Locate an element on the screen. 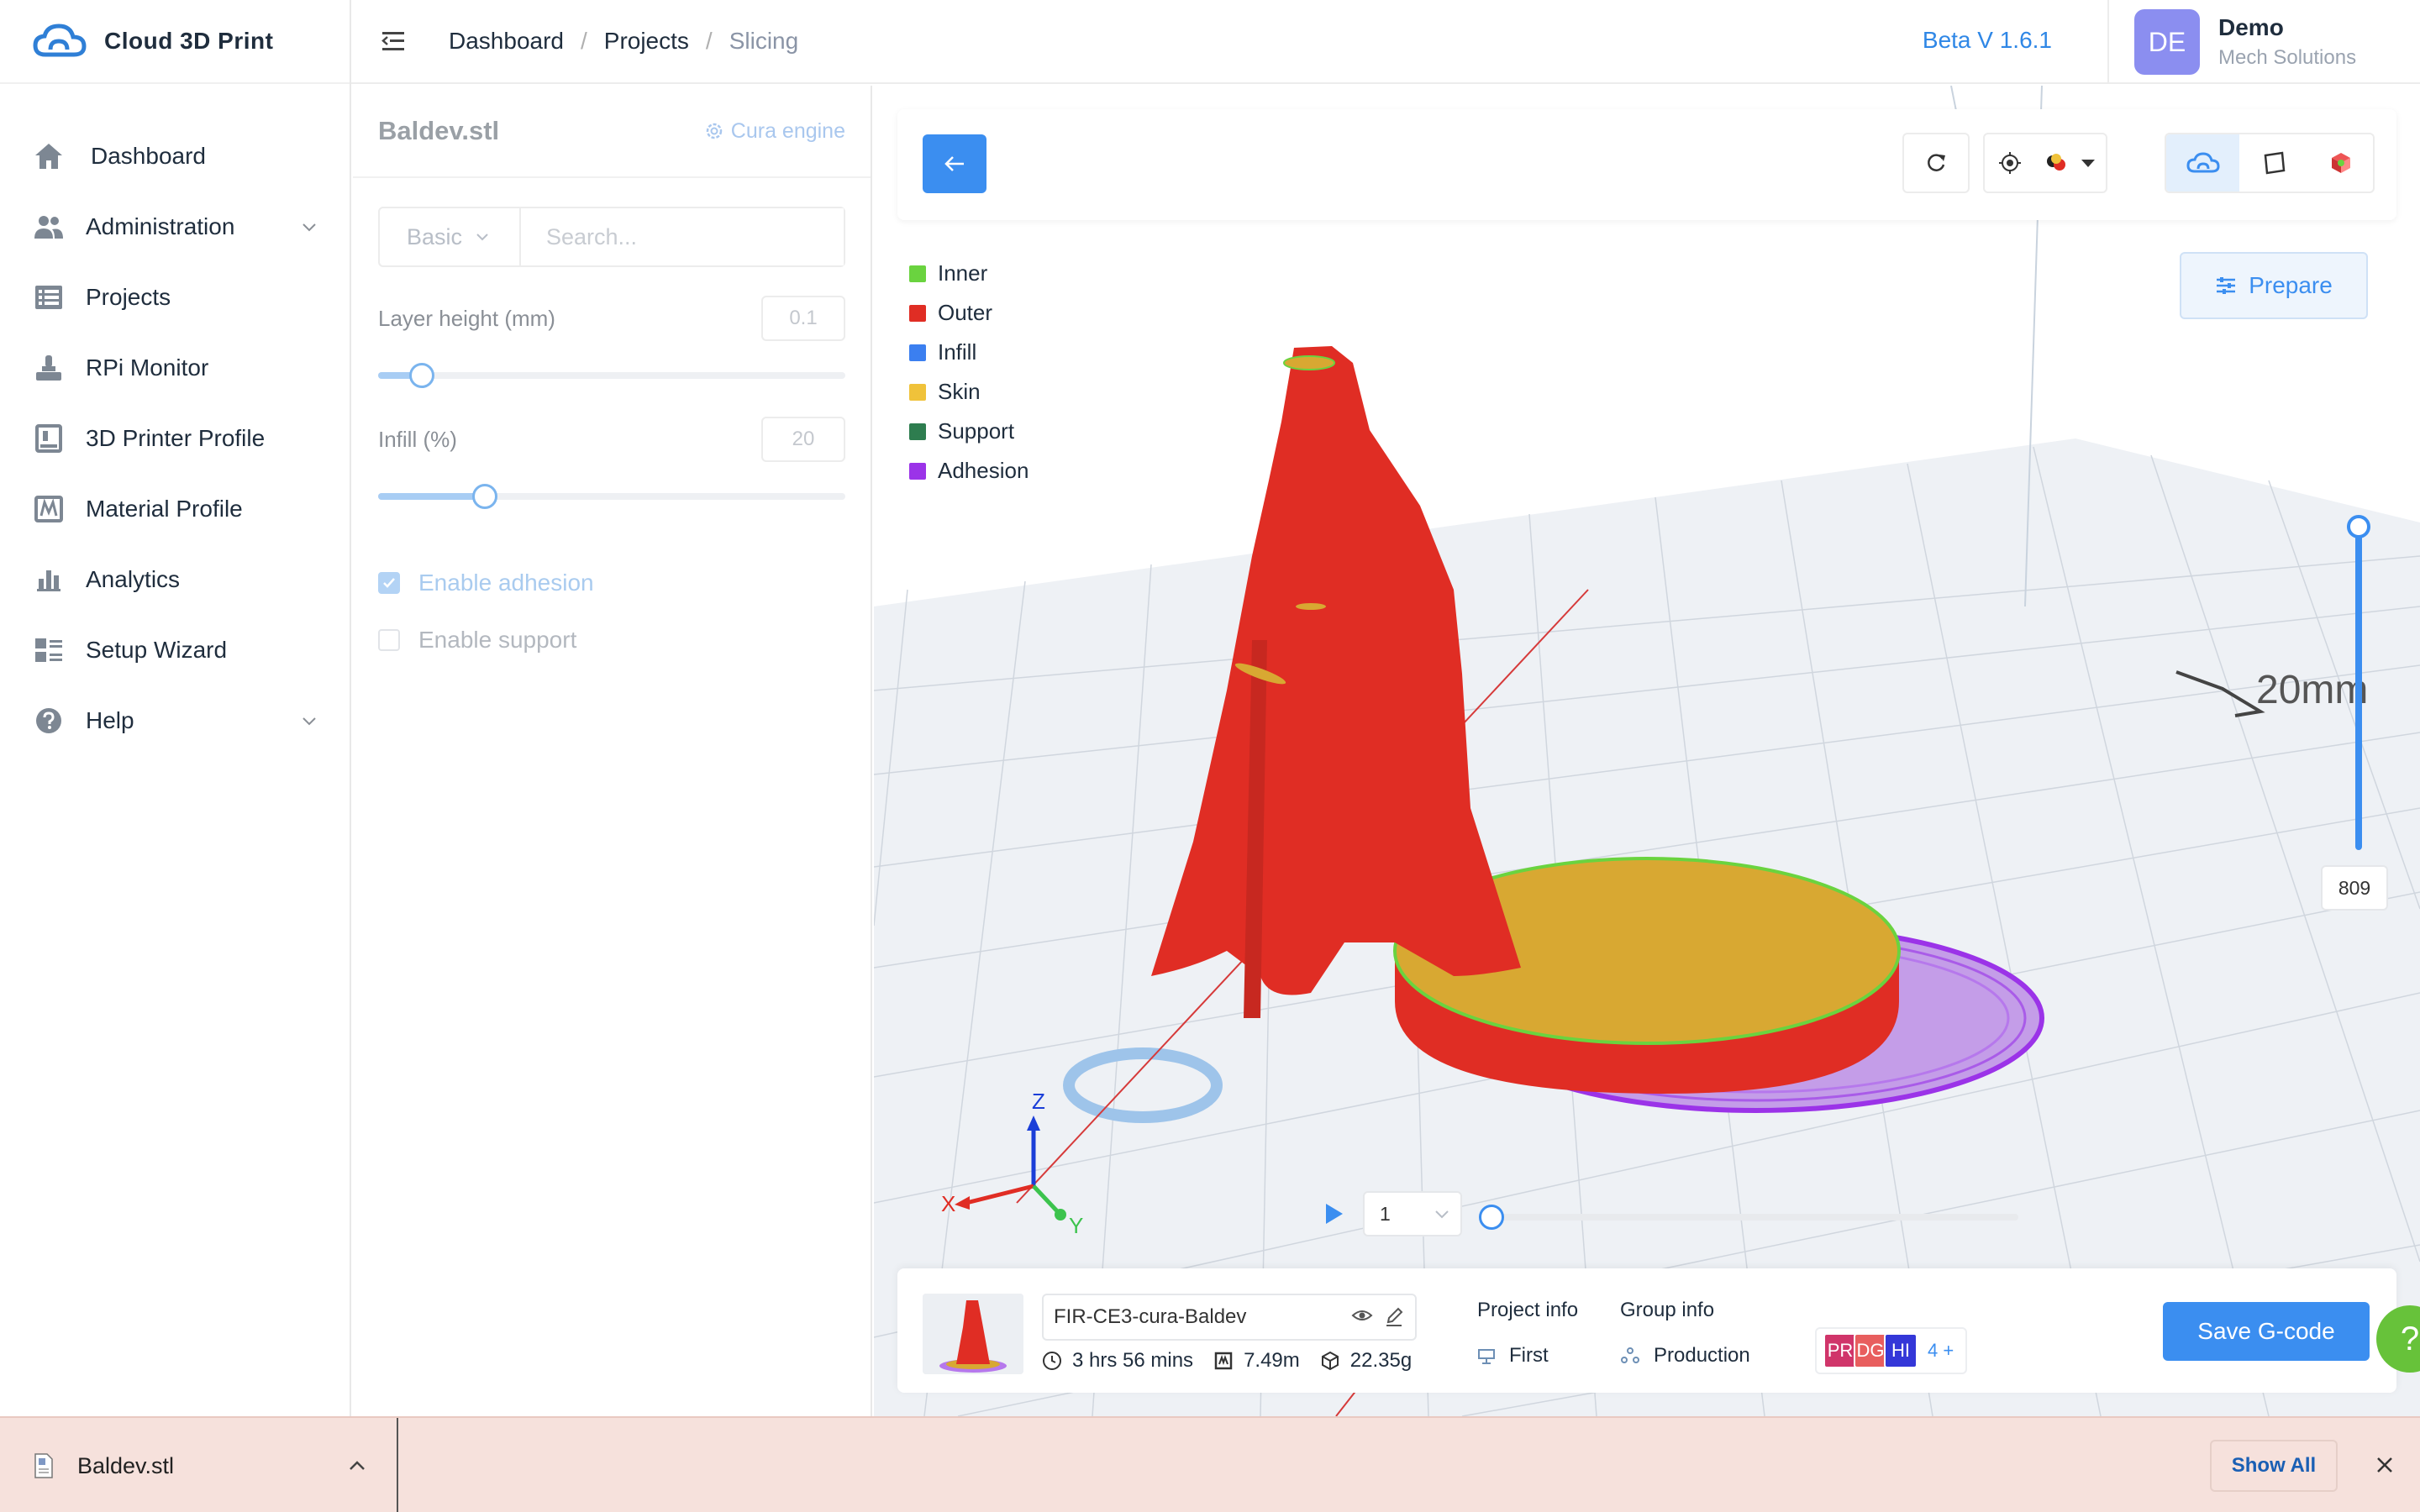 This screenshot has width=2420, height=1512. filament-length-value: 7.49m is located at coordinates (1272, 1360).